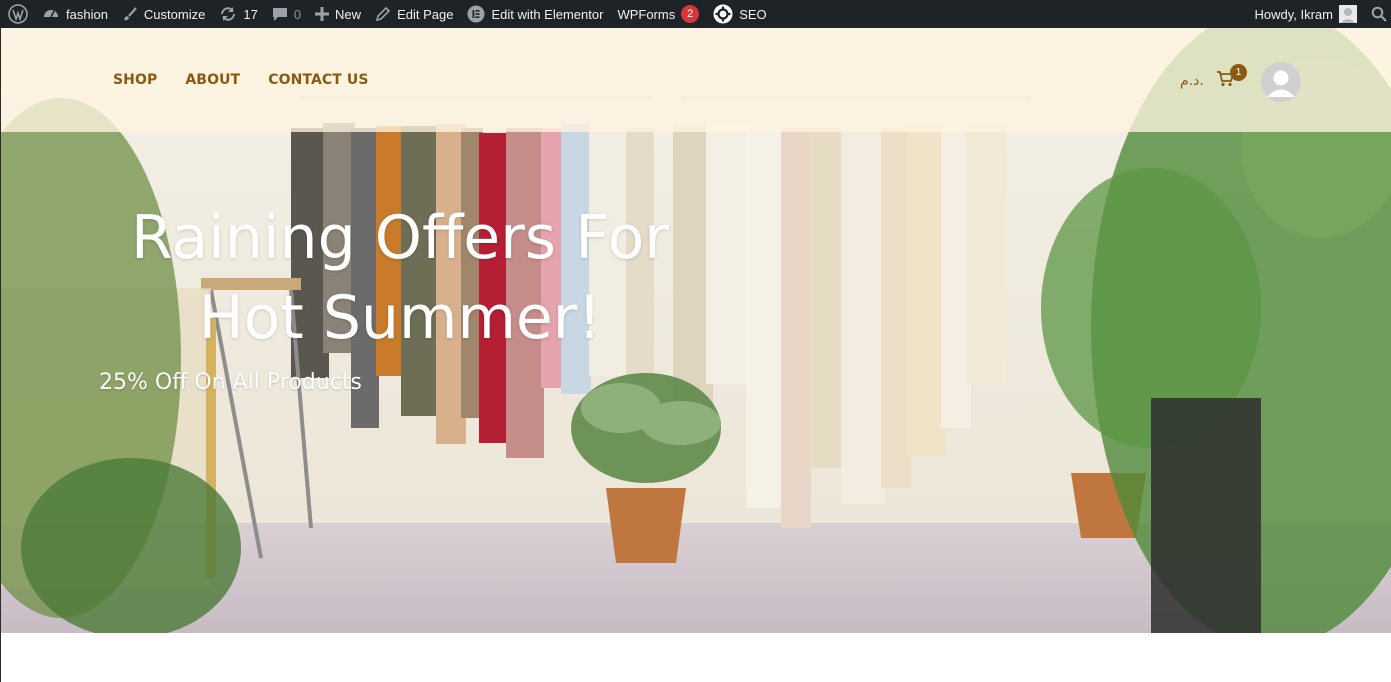 This screenshot has width=1391, height=682. I want to click on paintbrush-icon, so click(130, 14).